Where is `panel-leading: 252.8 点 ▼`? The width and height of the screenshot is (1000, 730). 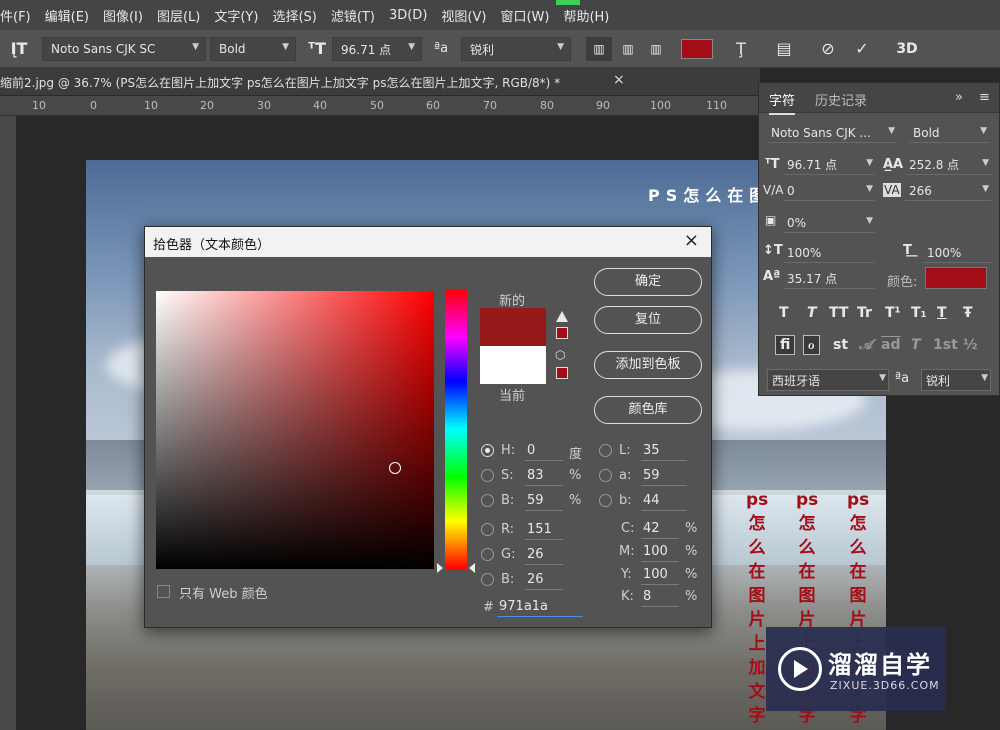 panel-leading: 252.8 点 ▼ is located at coordinates (948, 165).